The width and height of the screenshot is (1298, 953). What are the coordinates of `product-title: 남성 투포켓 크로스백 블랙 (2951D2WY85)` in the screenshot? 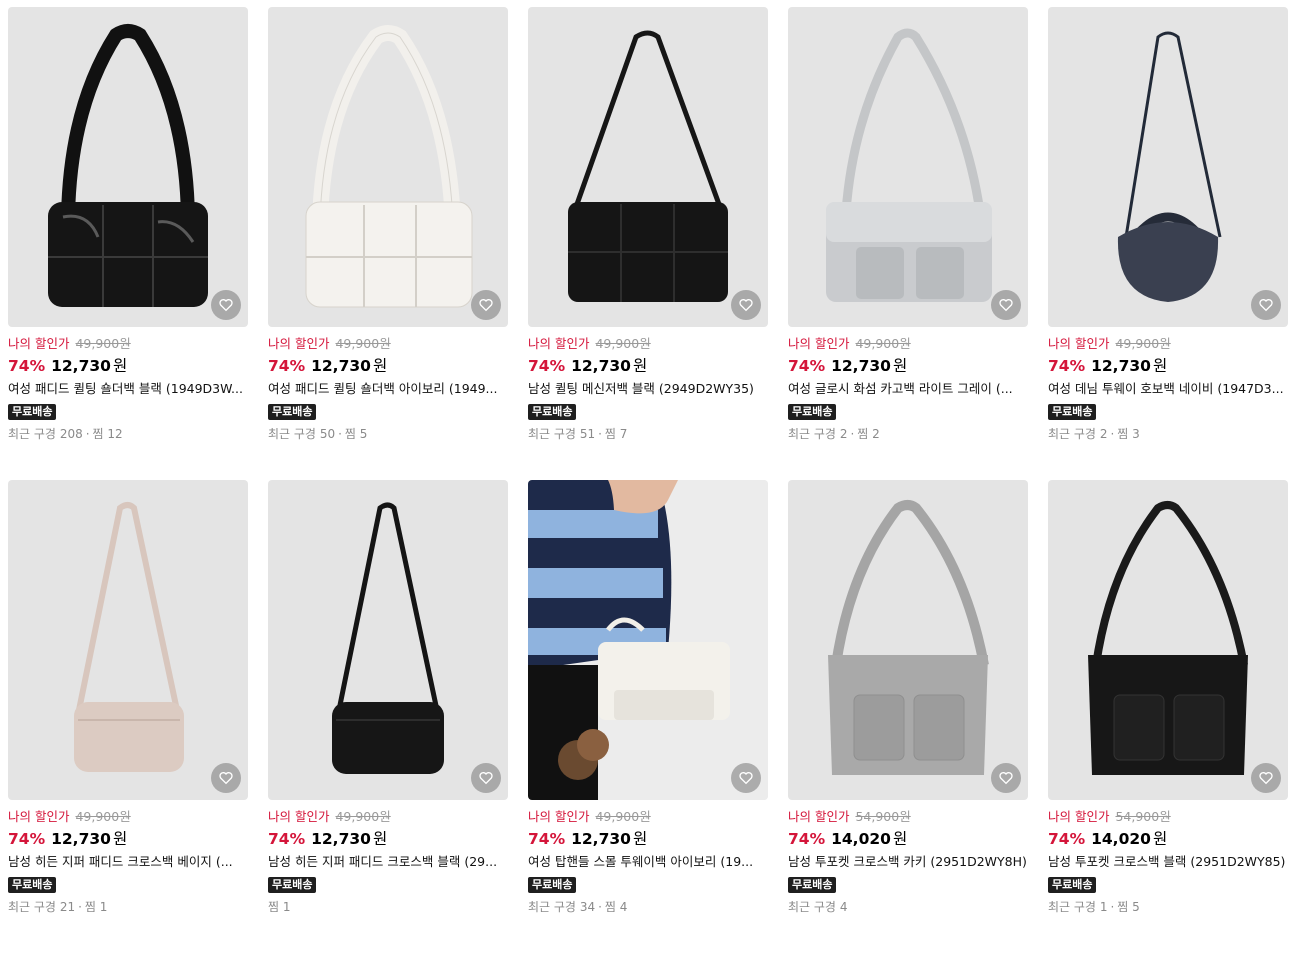 It's located at (1168, 861).